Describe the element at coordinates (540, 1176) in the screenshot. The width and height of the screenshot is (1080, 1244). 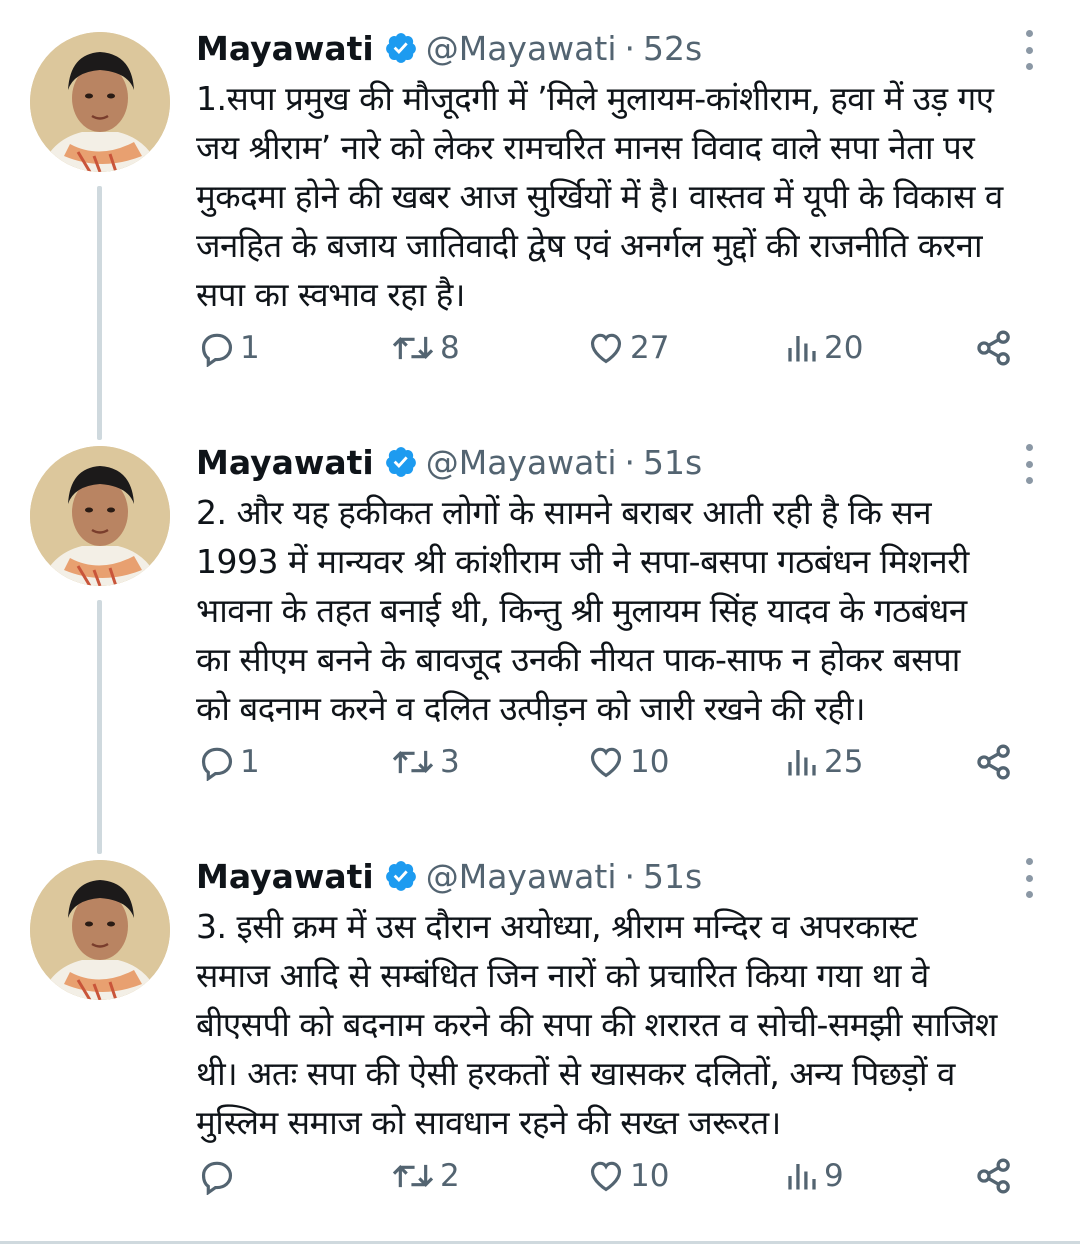
I see `tweet-actions: 2 10 9` at that location.